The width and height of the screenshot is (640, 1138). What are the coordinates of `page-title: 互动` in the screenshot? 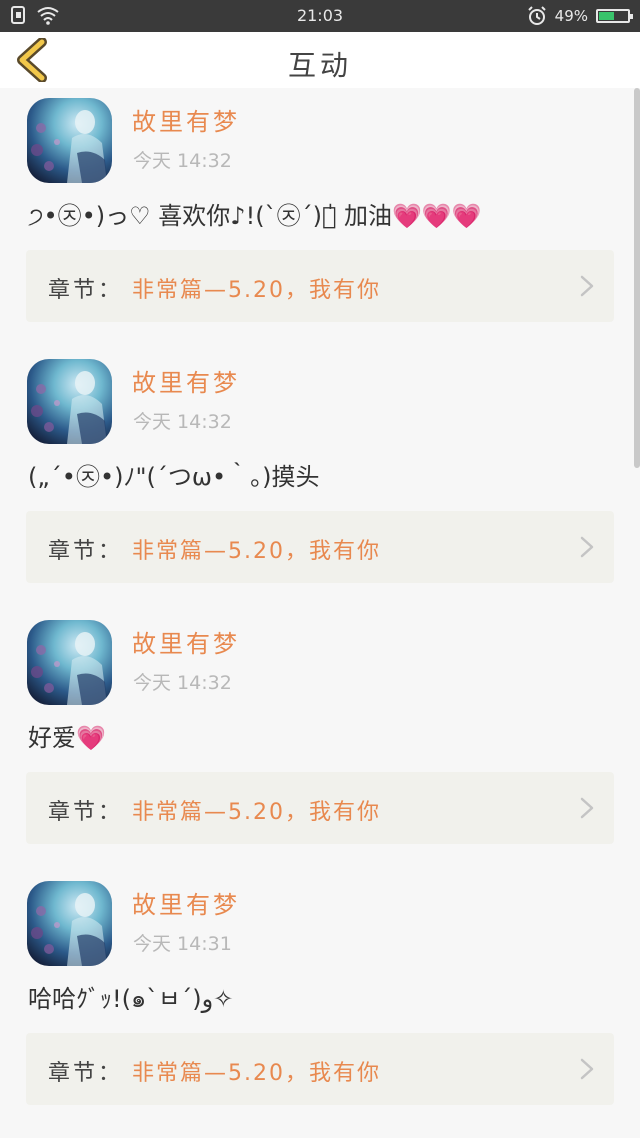 It's located at (319, 65).